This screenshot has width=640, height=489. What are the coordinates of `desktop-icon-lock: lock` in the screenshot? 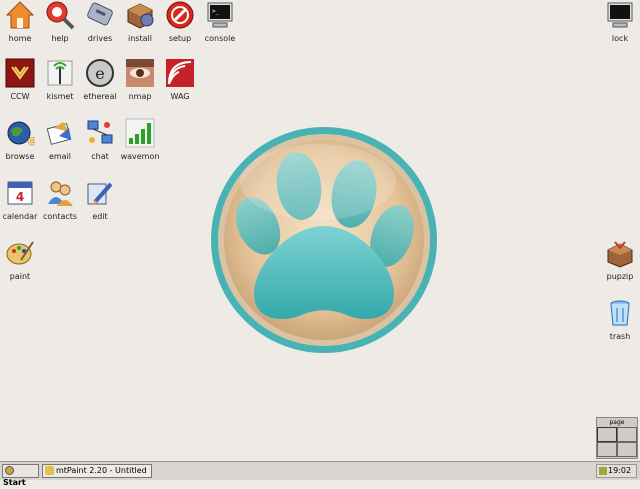 It's located at (620, 22).